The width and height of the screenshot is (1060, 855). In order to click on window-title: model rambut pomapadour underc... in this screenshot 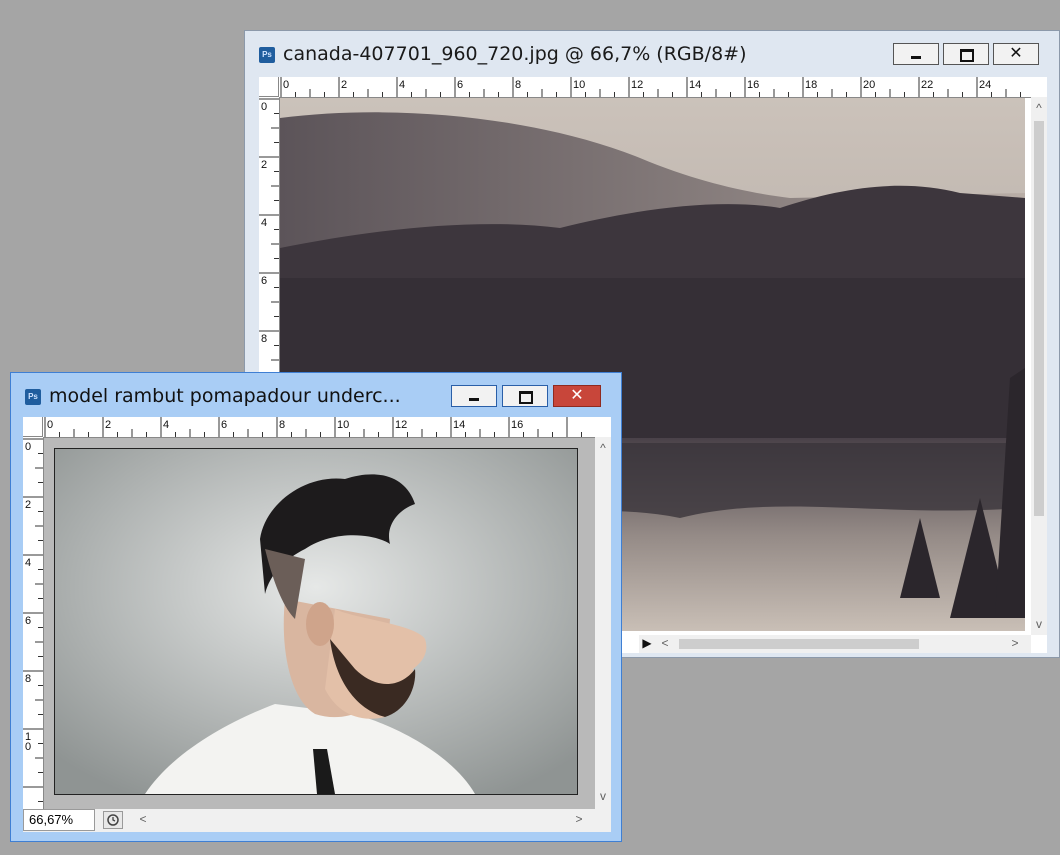, I will do `click(225, 396)`.